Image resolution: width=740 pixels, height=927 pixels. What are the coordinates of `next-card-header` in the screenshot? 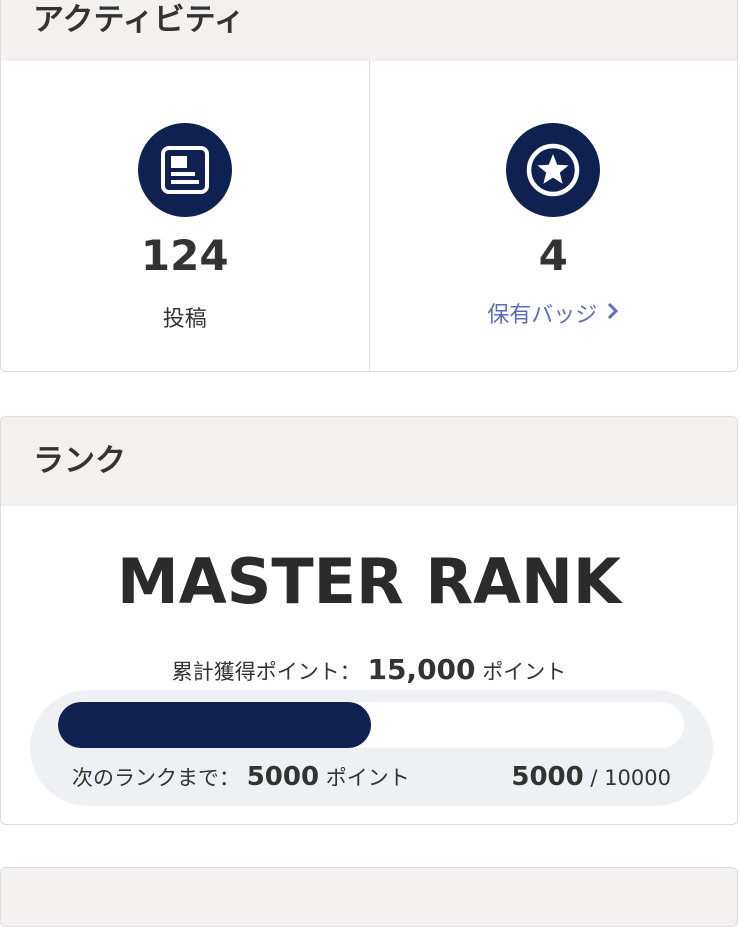 It's located at (369, 897).